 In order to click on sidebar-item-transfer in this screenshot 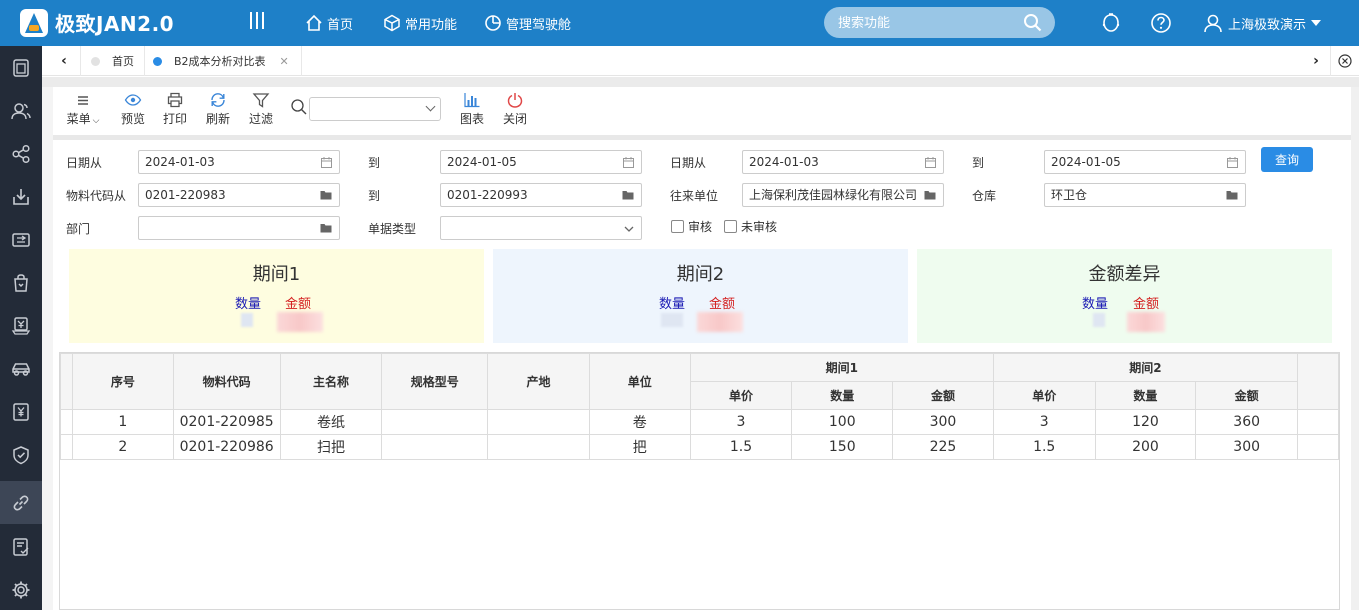, I will do `click(21, 239)`.